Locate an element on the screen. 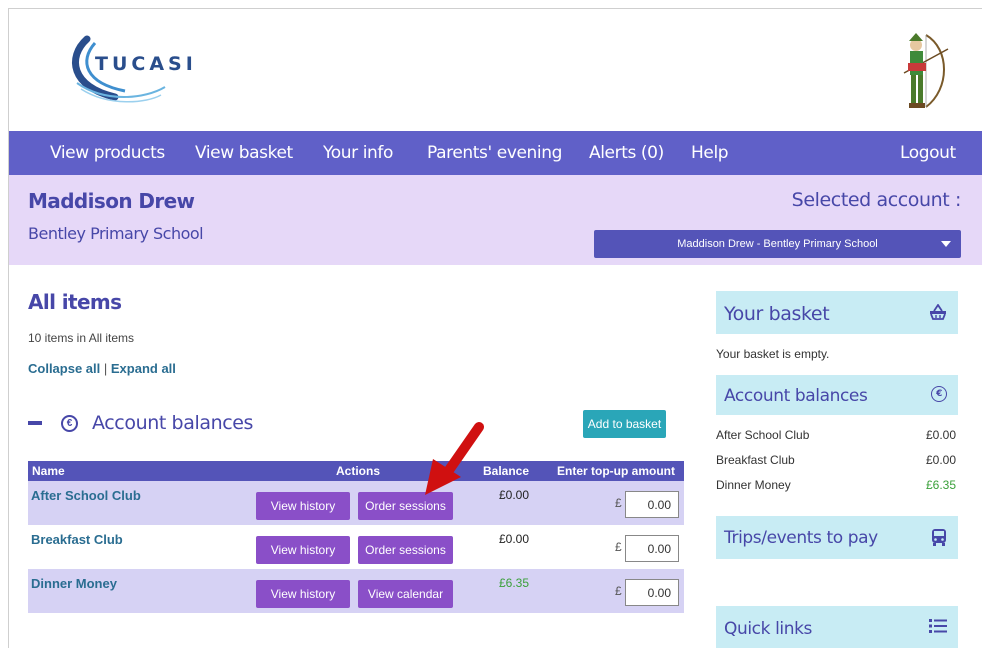 Image resolution: width=982 pixels, height=648 pixels. balance-row: Breakfast Club £0.00 is located at coordinates (836, 460).